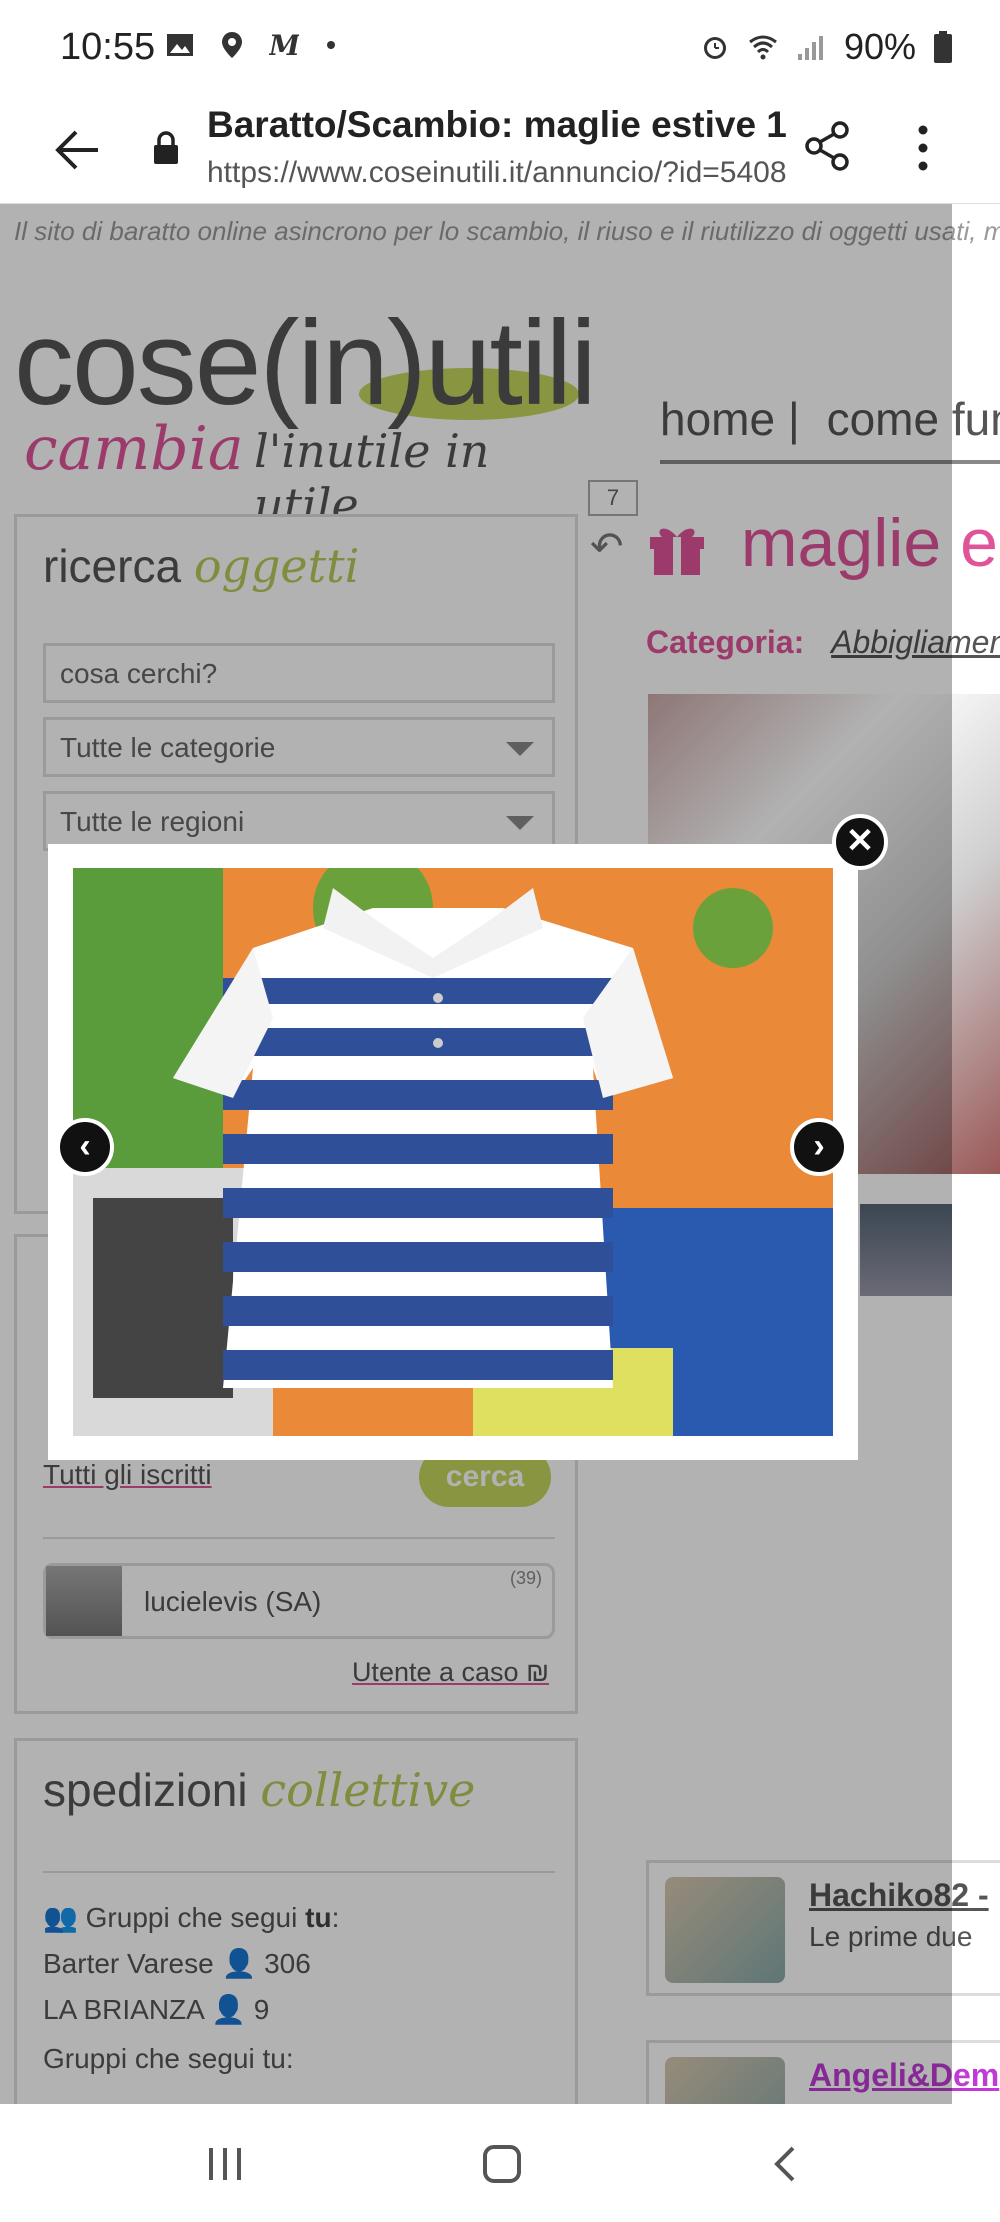 This screenshot has height=2222, width=1000. I want to click on chevron-left-icon: ‹, so click(85, 1146).